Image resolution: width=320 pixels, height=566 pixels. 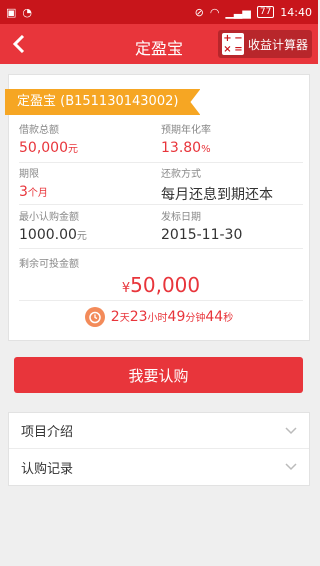 What do you see at coordinates (158, 375) in the screenshot?
I see `buy-button: 我要认购` at bounding box center [158, 375].